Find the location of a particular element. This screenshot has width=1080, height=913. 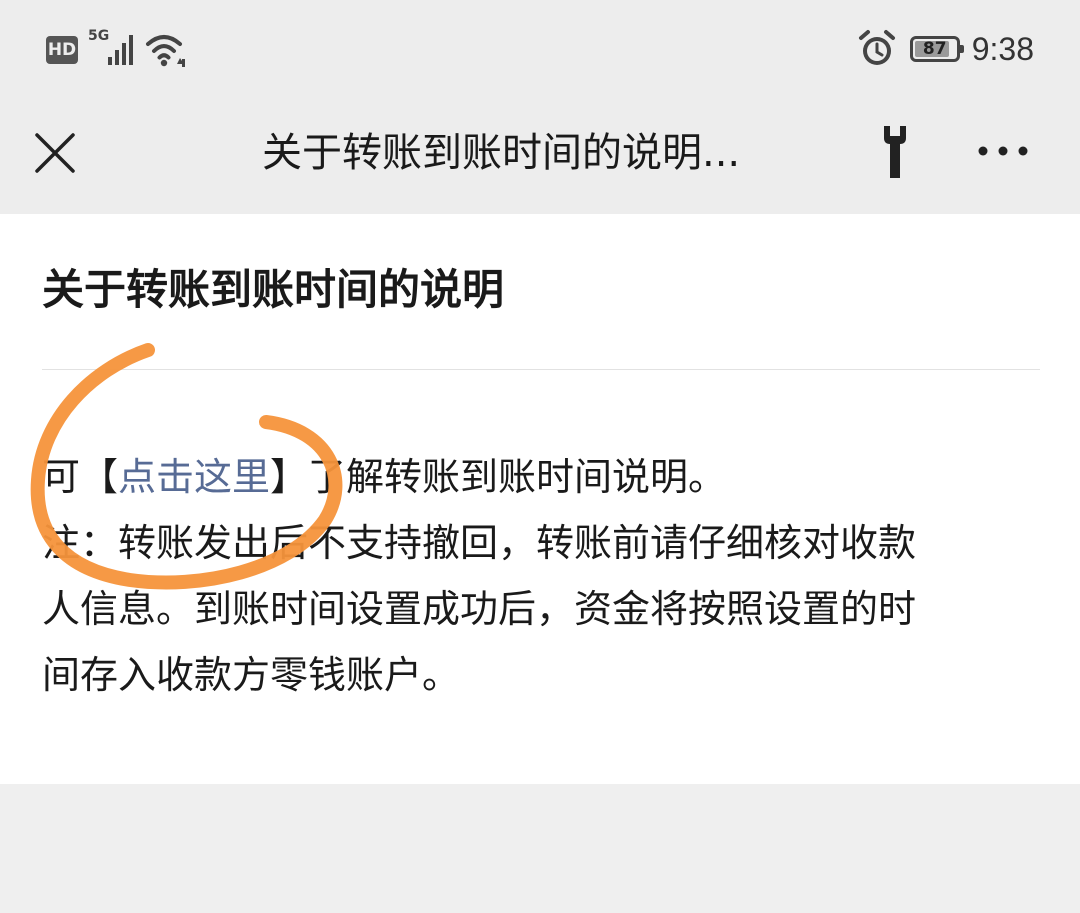

article-line-1: 可【点击这里】了解转账到账时间说明。 is located at coordinates (547, 477).